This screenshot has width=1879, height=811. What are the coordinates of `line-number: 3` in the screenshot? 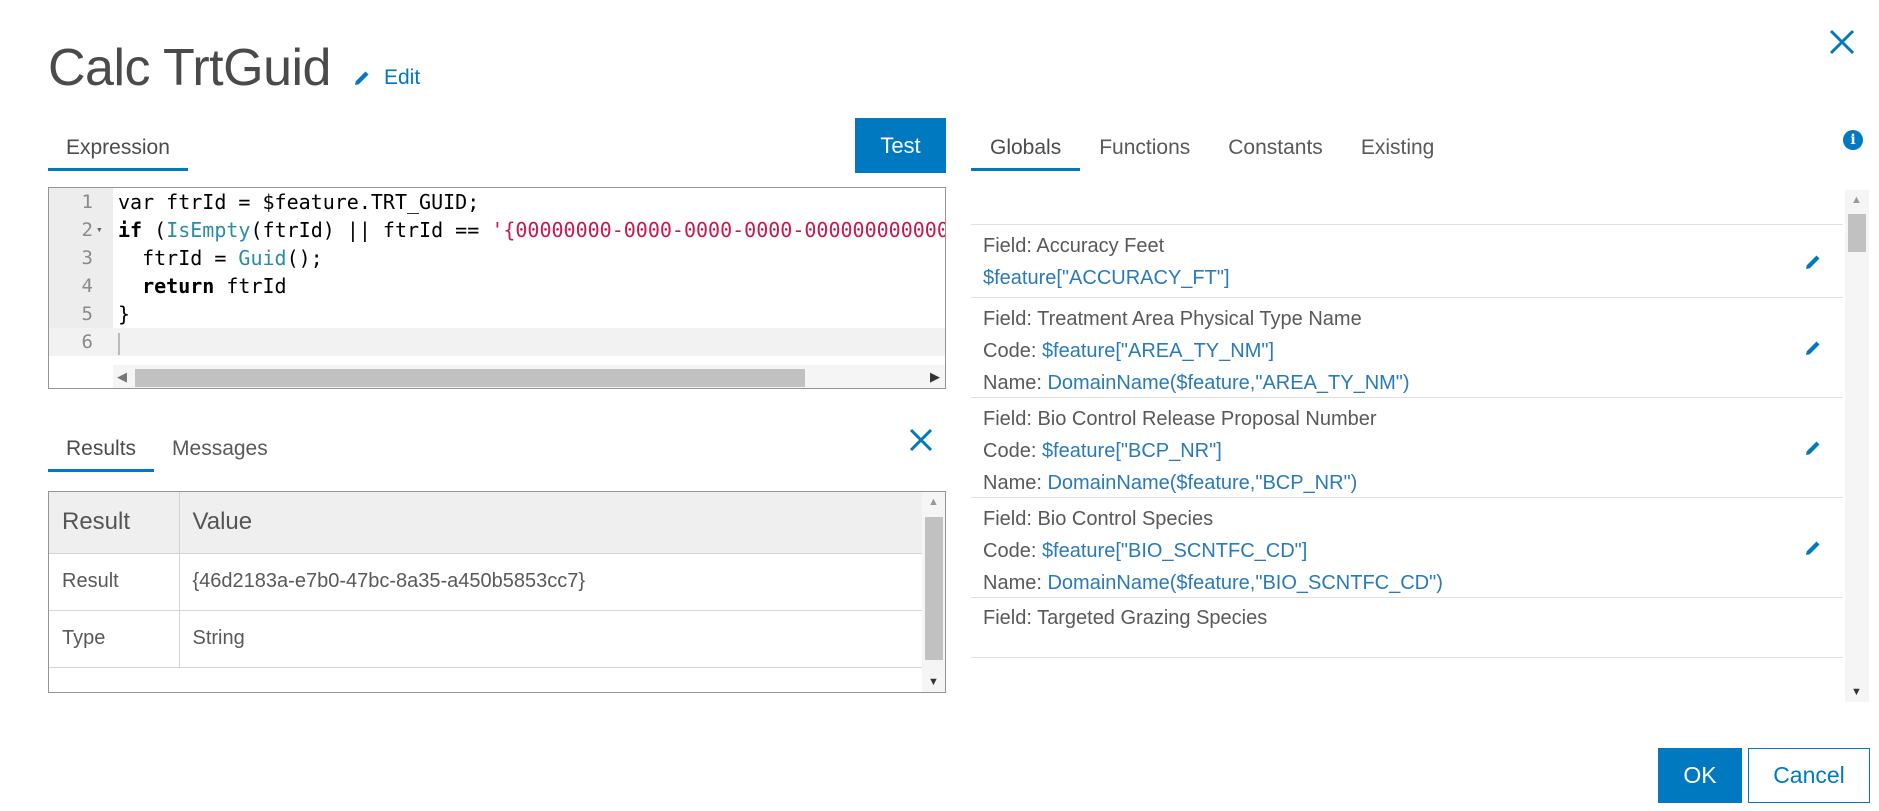 It's located at (87, 258).